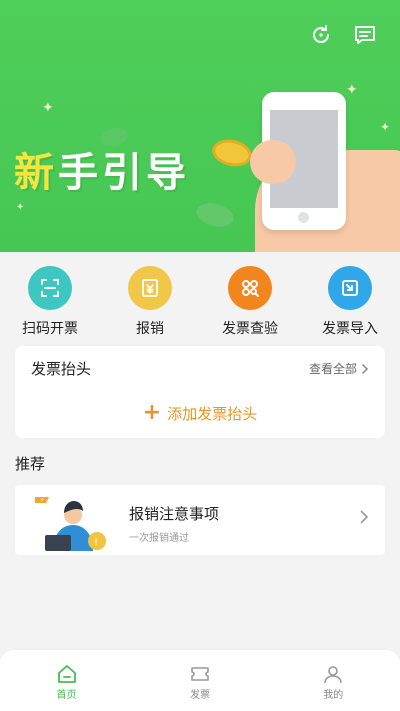 This screenshot has height=711, width=400. Describe the element at coordinates (152, 412) in the screenshot. I see `plus-icon: +` at that location.